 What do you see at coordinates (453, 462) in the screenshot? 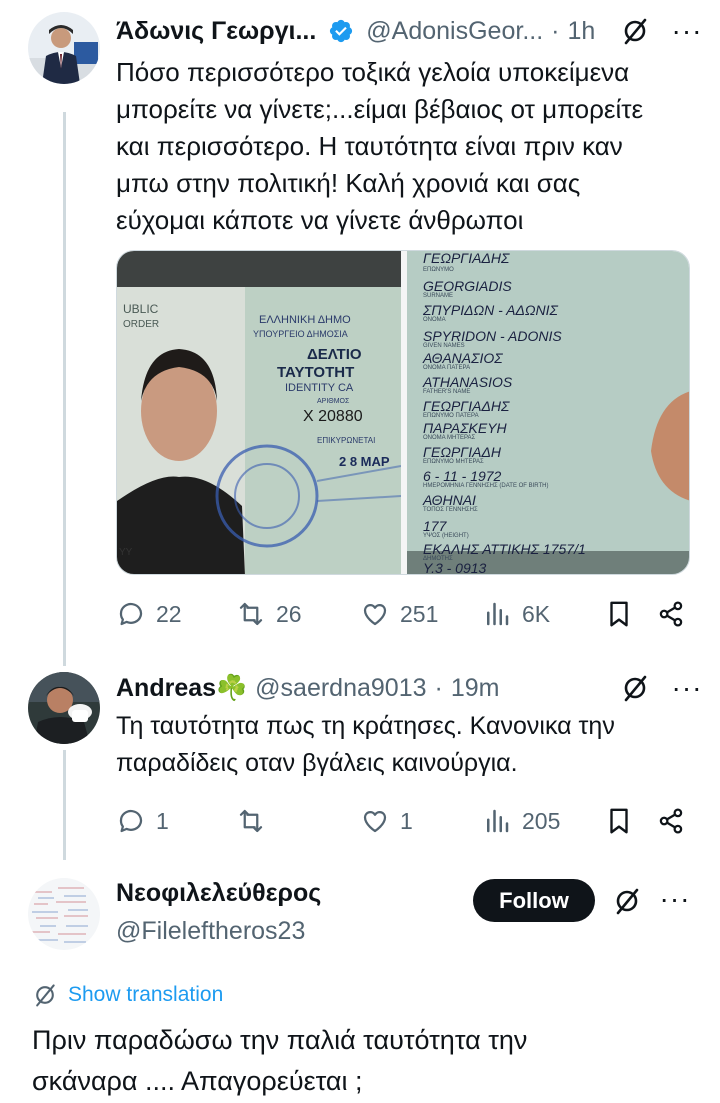
I see `card-text: ΕΠΩΝΥΜΟ ΜΗΤΕΡΑΣ` at bounding box center [453, 462].